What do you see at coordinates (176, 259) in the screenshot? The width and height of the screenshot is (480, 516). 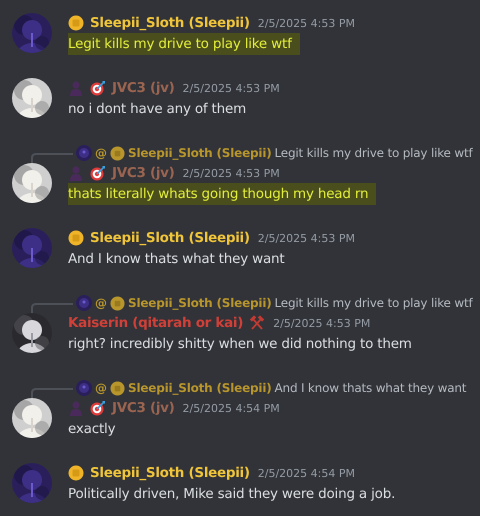 I see `message-text: And I know thats what they want` at bounding box center [176, 259].